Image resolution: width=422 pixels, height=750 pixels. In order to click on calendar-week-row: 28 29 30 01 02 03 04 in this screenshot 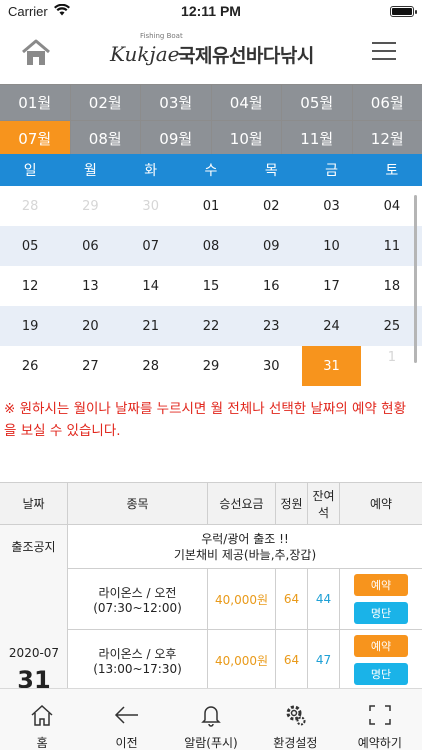, I will do `click(211, 206)`.